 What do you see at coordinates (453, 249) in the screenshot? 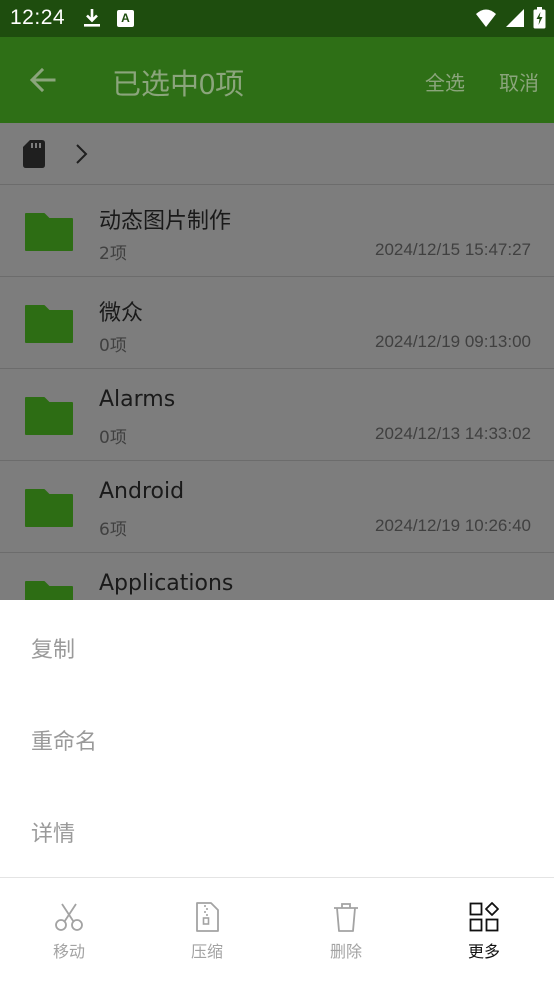
I see `file-time: 2024/12/15 15:47:27` at bounding box center [453, 249].